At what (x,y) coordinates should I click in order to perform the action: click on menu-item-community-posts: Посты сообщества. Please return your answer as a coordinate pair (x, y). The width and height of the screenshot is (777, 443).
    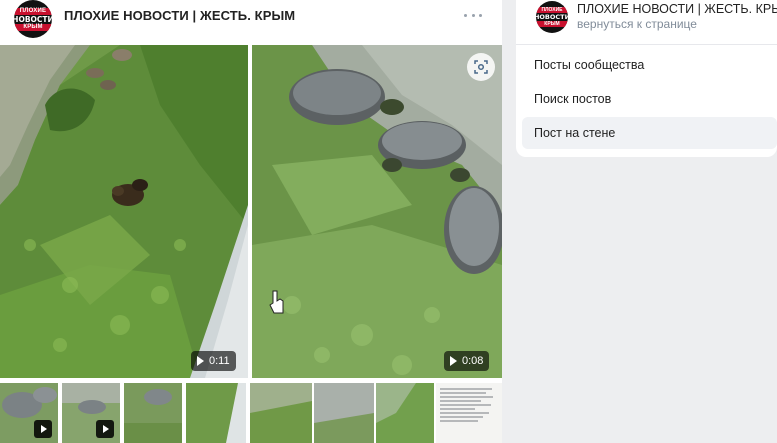
    Looking at the image, I should click on (649, 65).